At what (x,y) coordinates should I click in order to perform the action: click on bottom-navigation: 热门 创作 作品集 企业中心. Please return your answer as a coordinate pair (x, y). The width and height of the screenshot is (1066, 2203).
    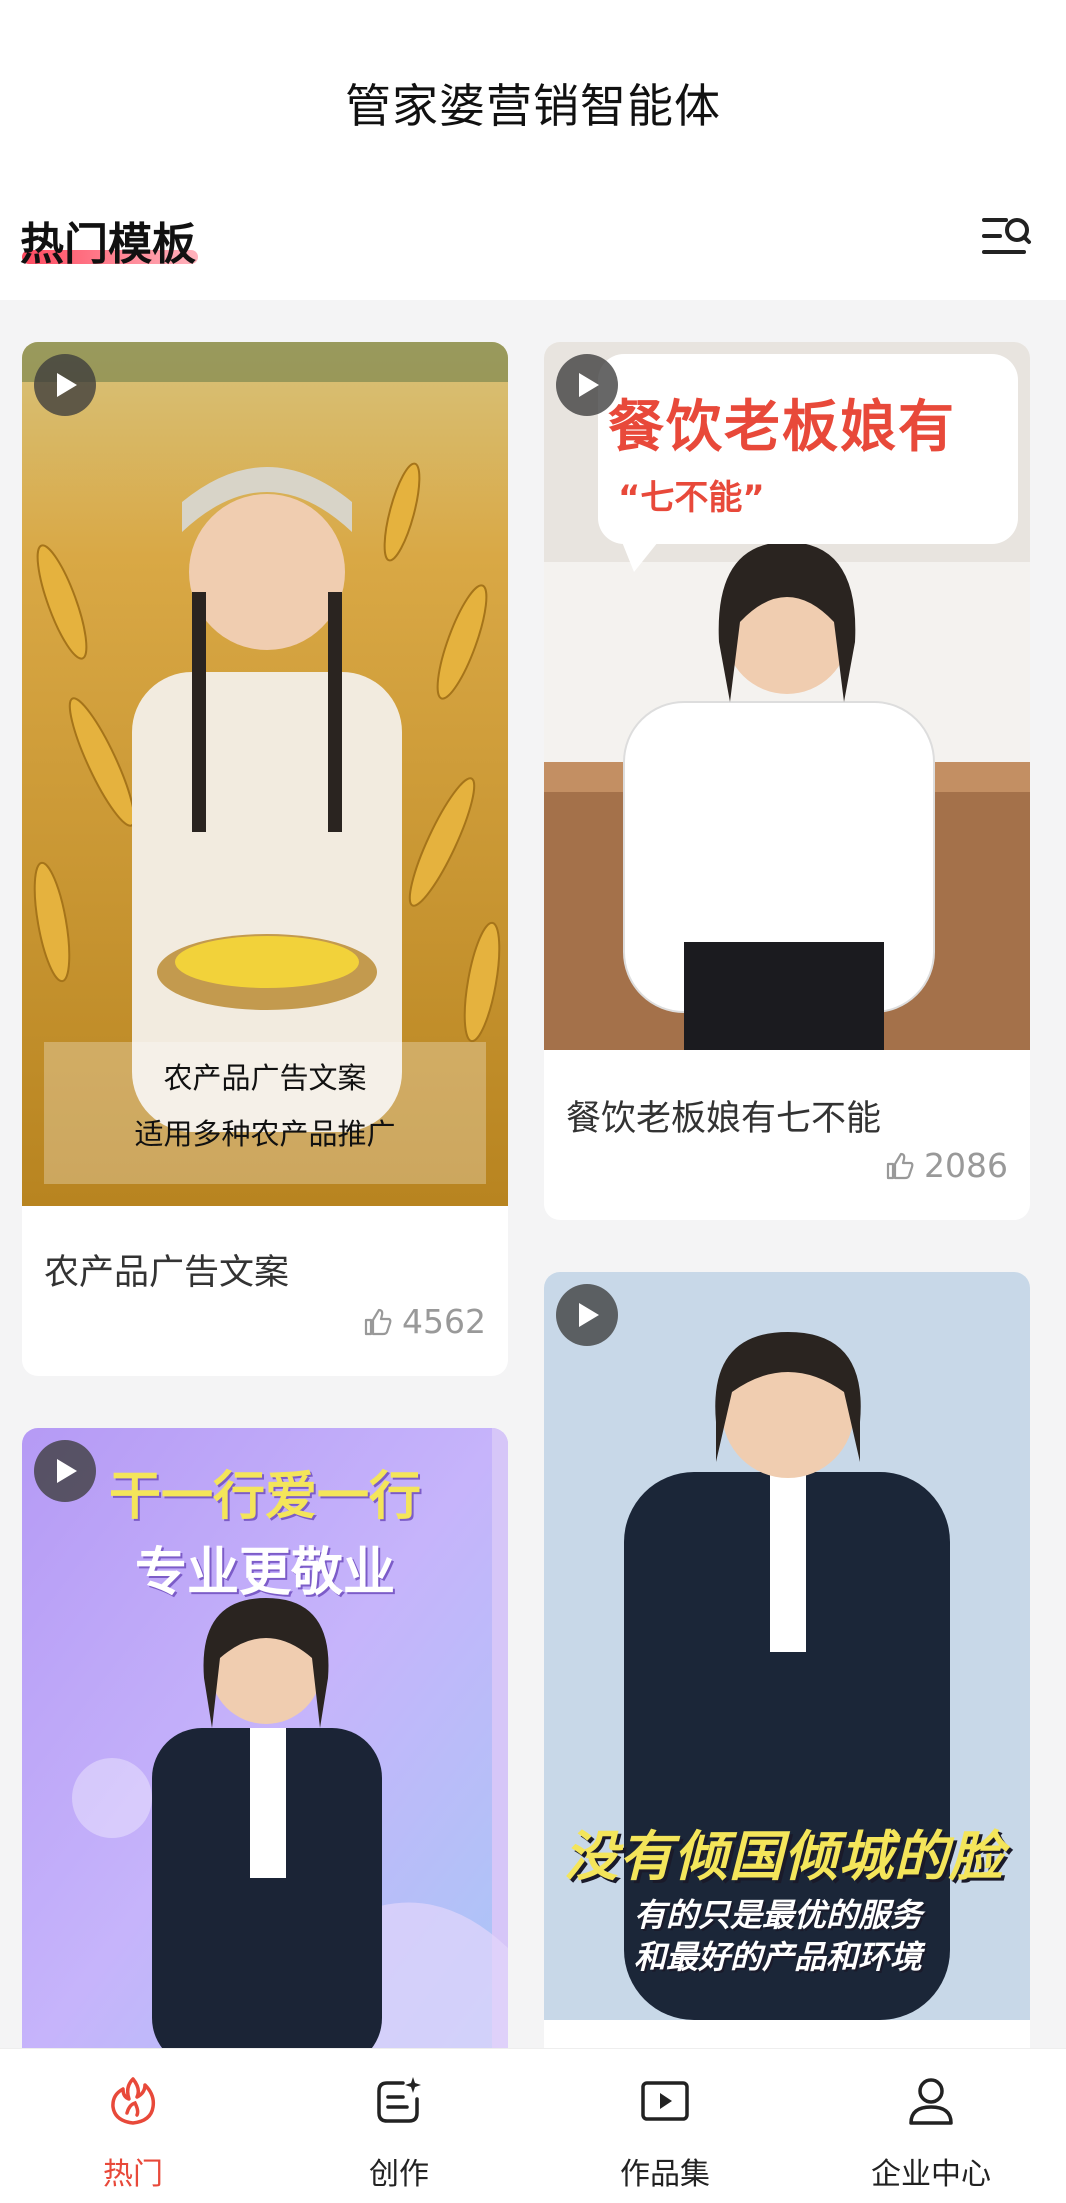
    Looking at the image, I should click on (533, 2125).